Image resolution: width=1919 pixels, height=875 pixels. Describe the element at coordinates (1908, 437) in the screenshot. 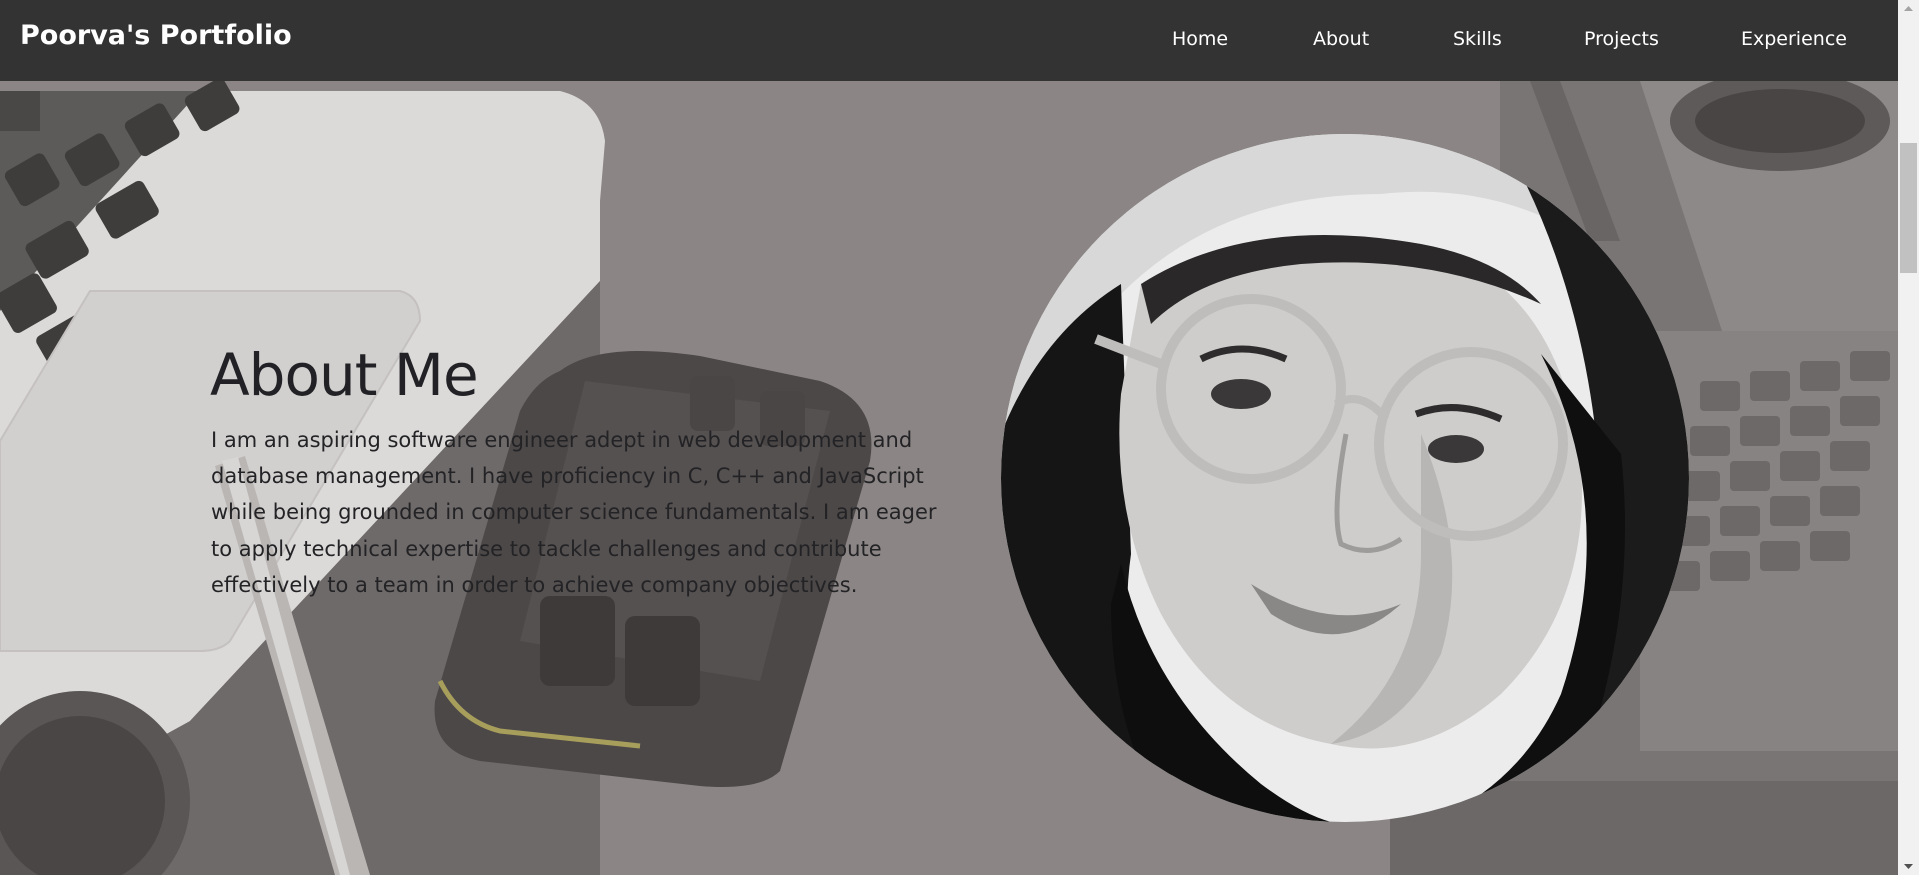

I see `page-scrollbar` at that location.